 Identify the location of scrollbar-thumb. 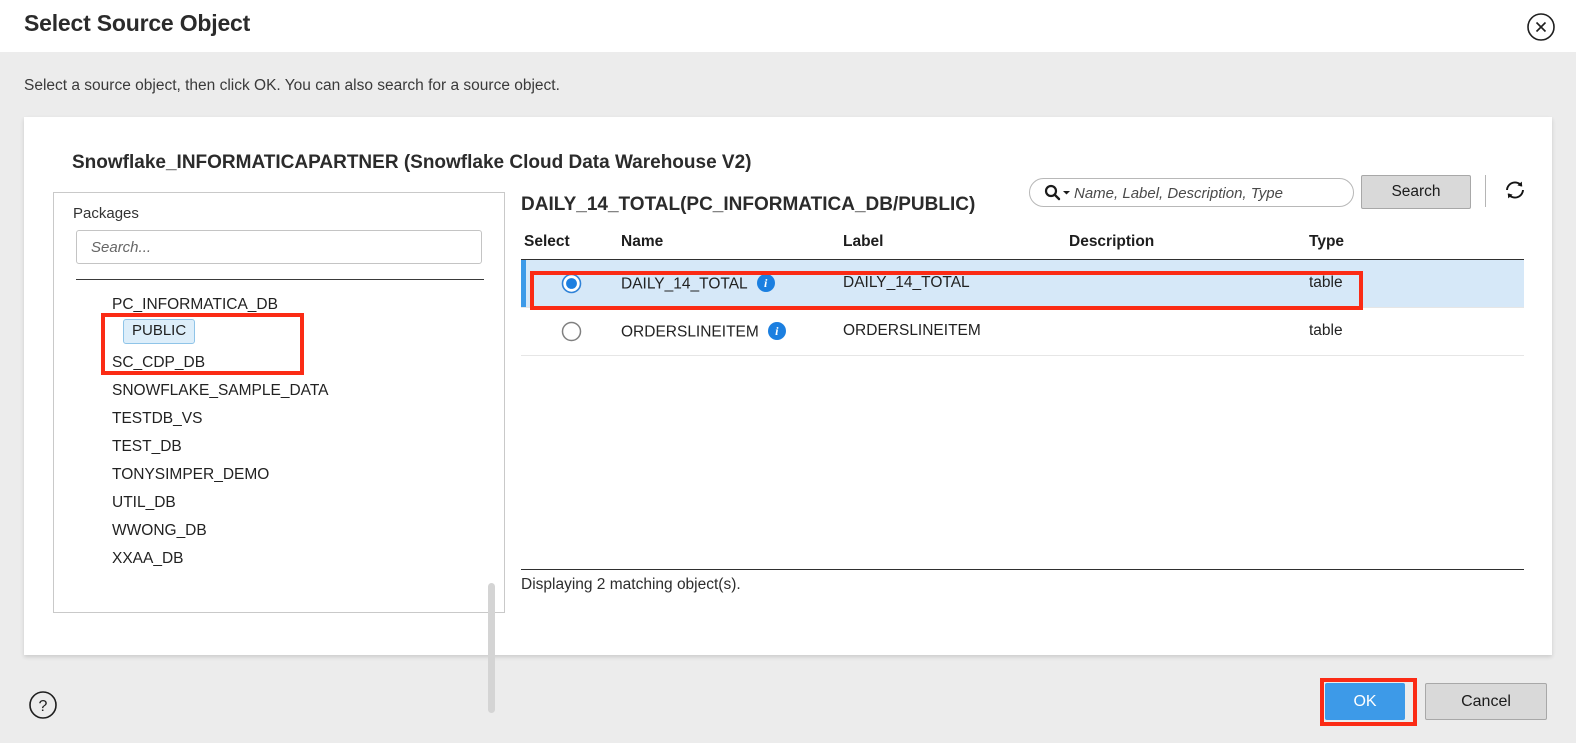
(491, 648).